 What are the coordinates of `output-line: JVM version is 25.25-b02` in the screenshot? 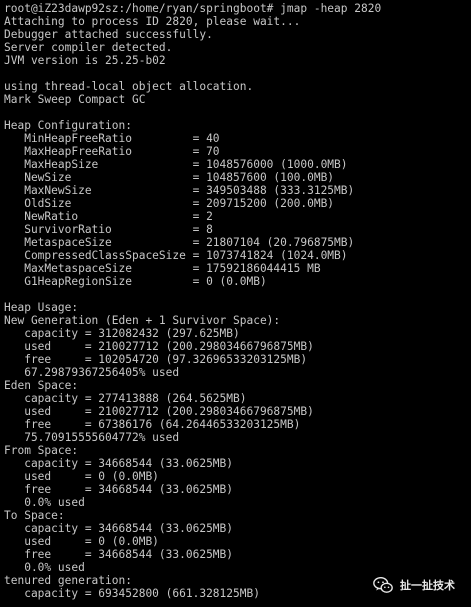 It's located at (85, 60).